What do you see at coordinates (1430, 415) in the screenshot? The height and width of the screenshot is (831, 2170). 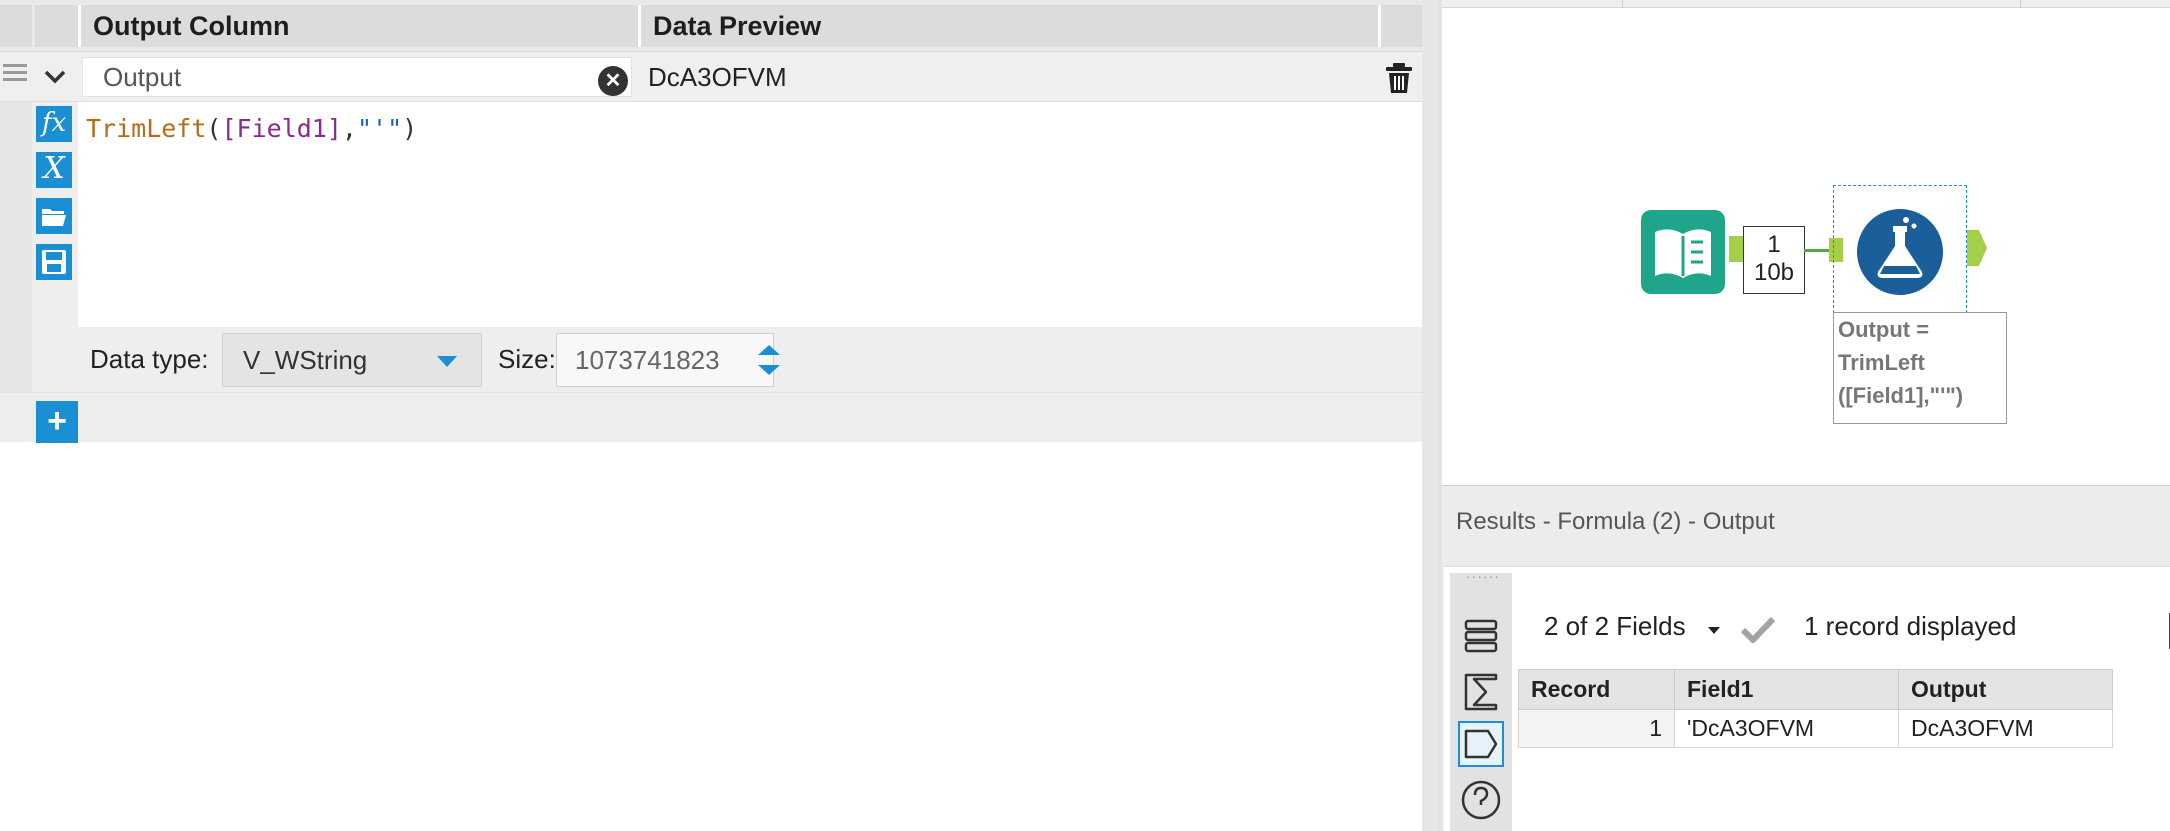 I see `panel-splitter` at bounding box center [1430, 415].